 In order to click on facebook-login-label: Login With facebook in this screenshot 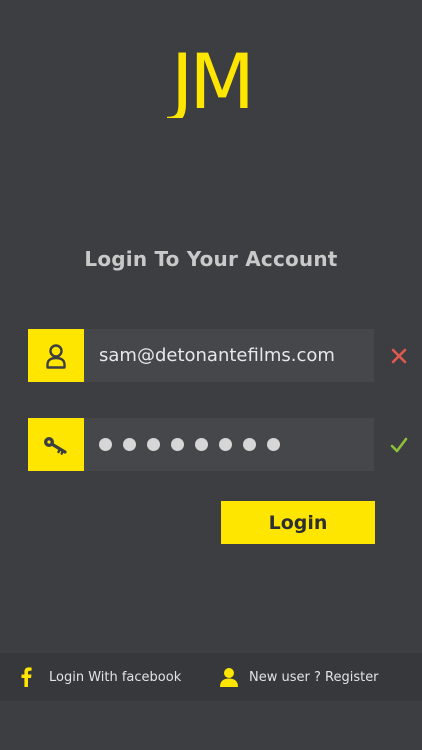, I will do `click(115, 677)`.